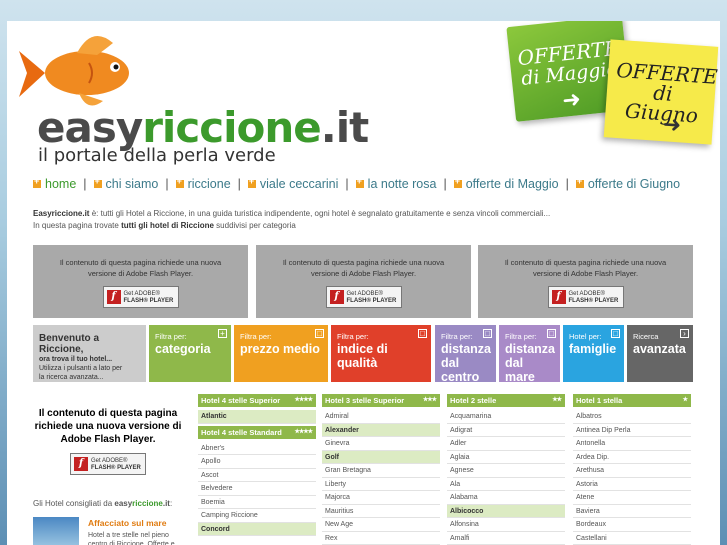 The width and height of the screenshot is (727, 545). I want to click on hotel-link: Antonella, so click(632, 444).